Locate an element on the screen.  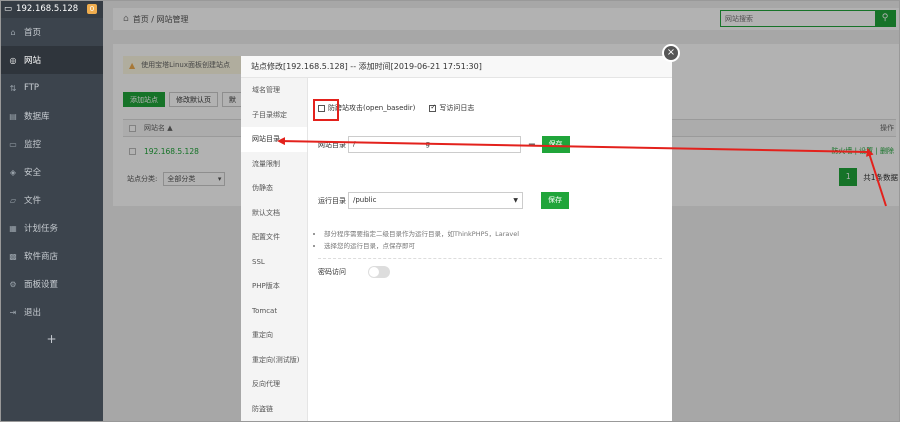
tip-item: 部分程序需要指定二级目录作为运行目录，如ThinkPHP5，Laravel is located at coordinates (421, 234).